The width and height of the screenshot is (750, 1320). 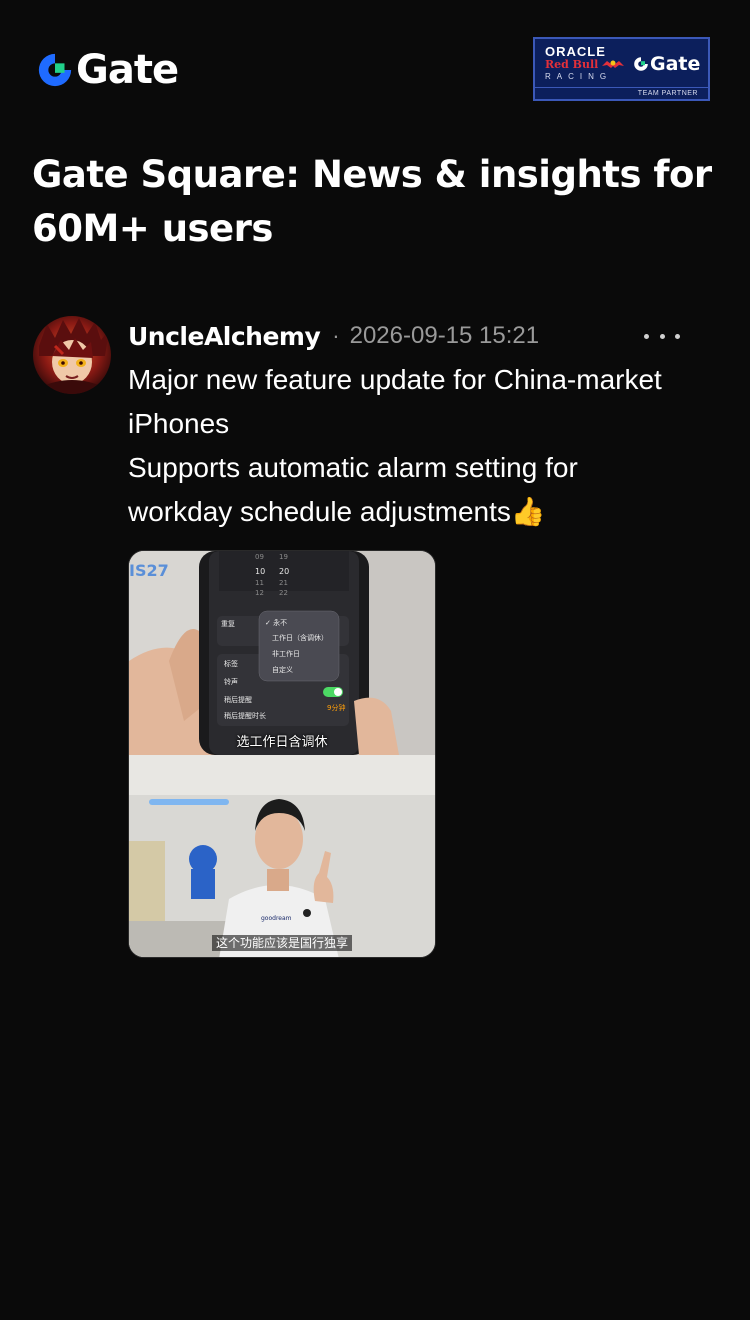 What do you see at coordinates (283, 583) in the screenshot?
I see `time-value: 21` at bounding box center [283, 583].